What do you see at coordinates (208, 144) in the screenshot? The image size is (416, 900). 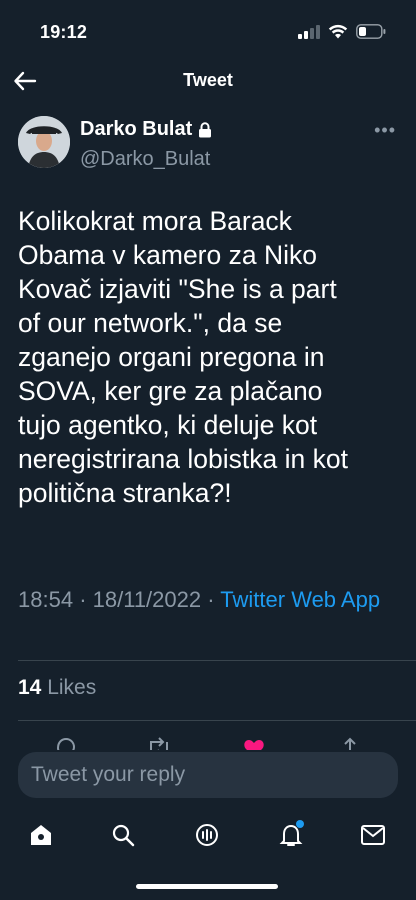 I see `author-row: Darko Bulat @Darko_Bulat •••` at bounding box center [208, 144].